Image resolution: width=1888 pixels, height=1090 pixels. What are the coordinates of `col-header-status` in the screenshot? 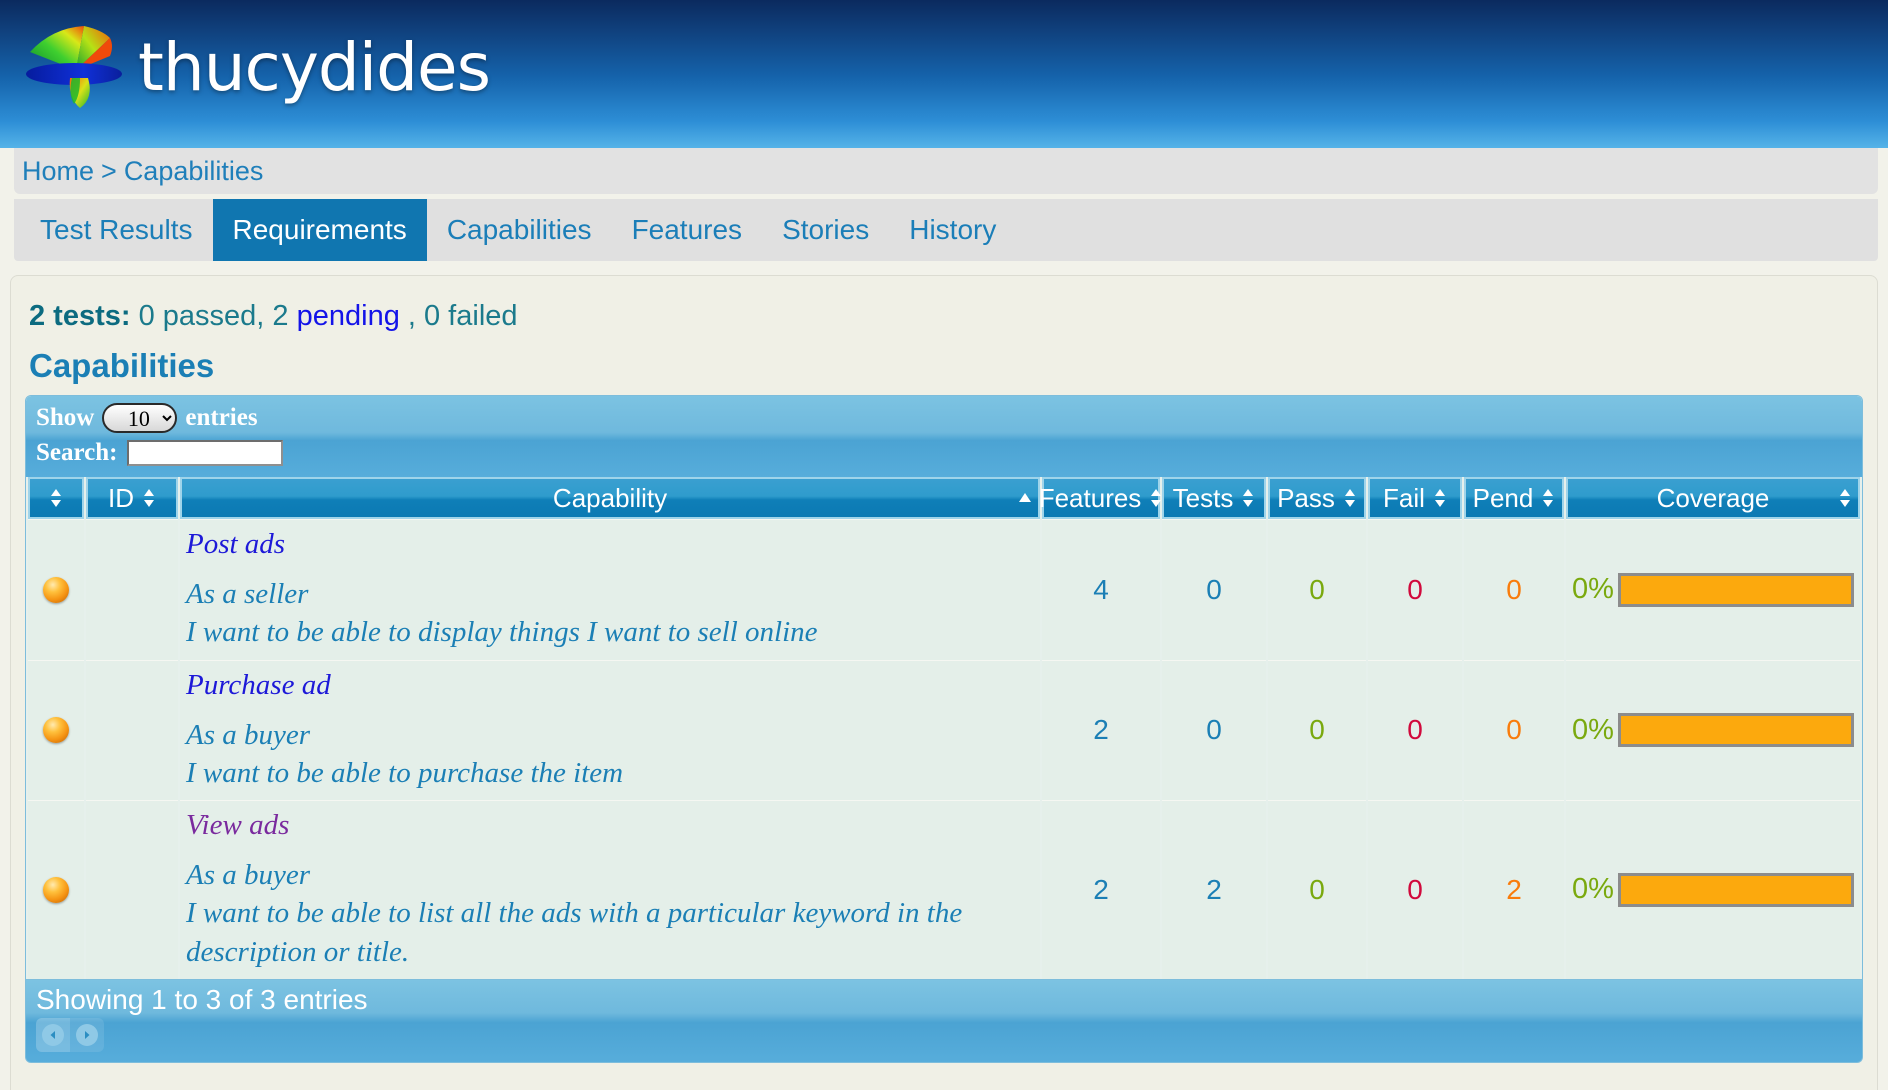 It's located at (56, 498).